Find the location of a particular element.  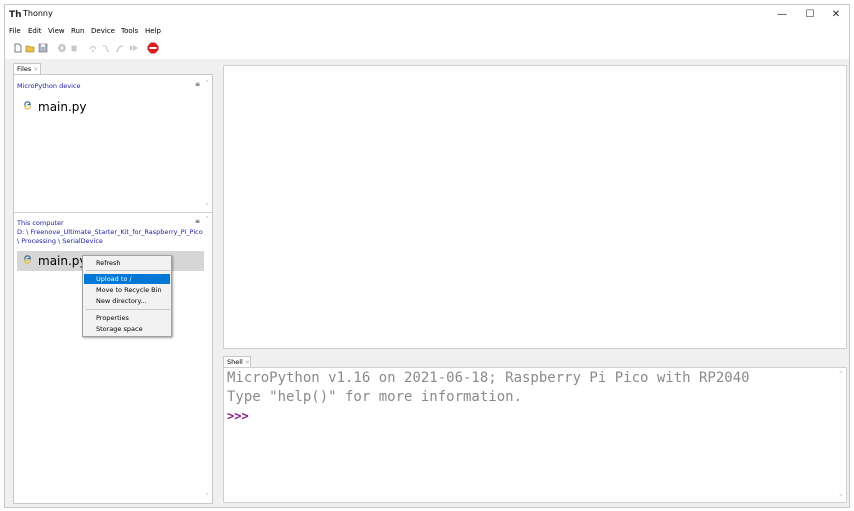

computer-scroll-up-icon: ˄ is located at coordinates (207, 219).